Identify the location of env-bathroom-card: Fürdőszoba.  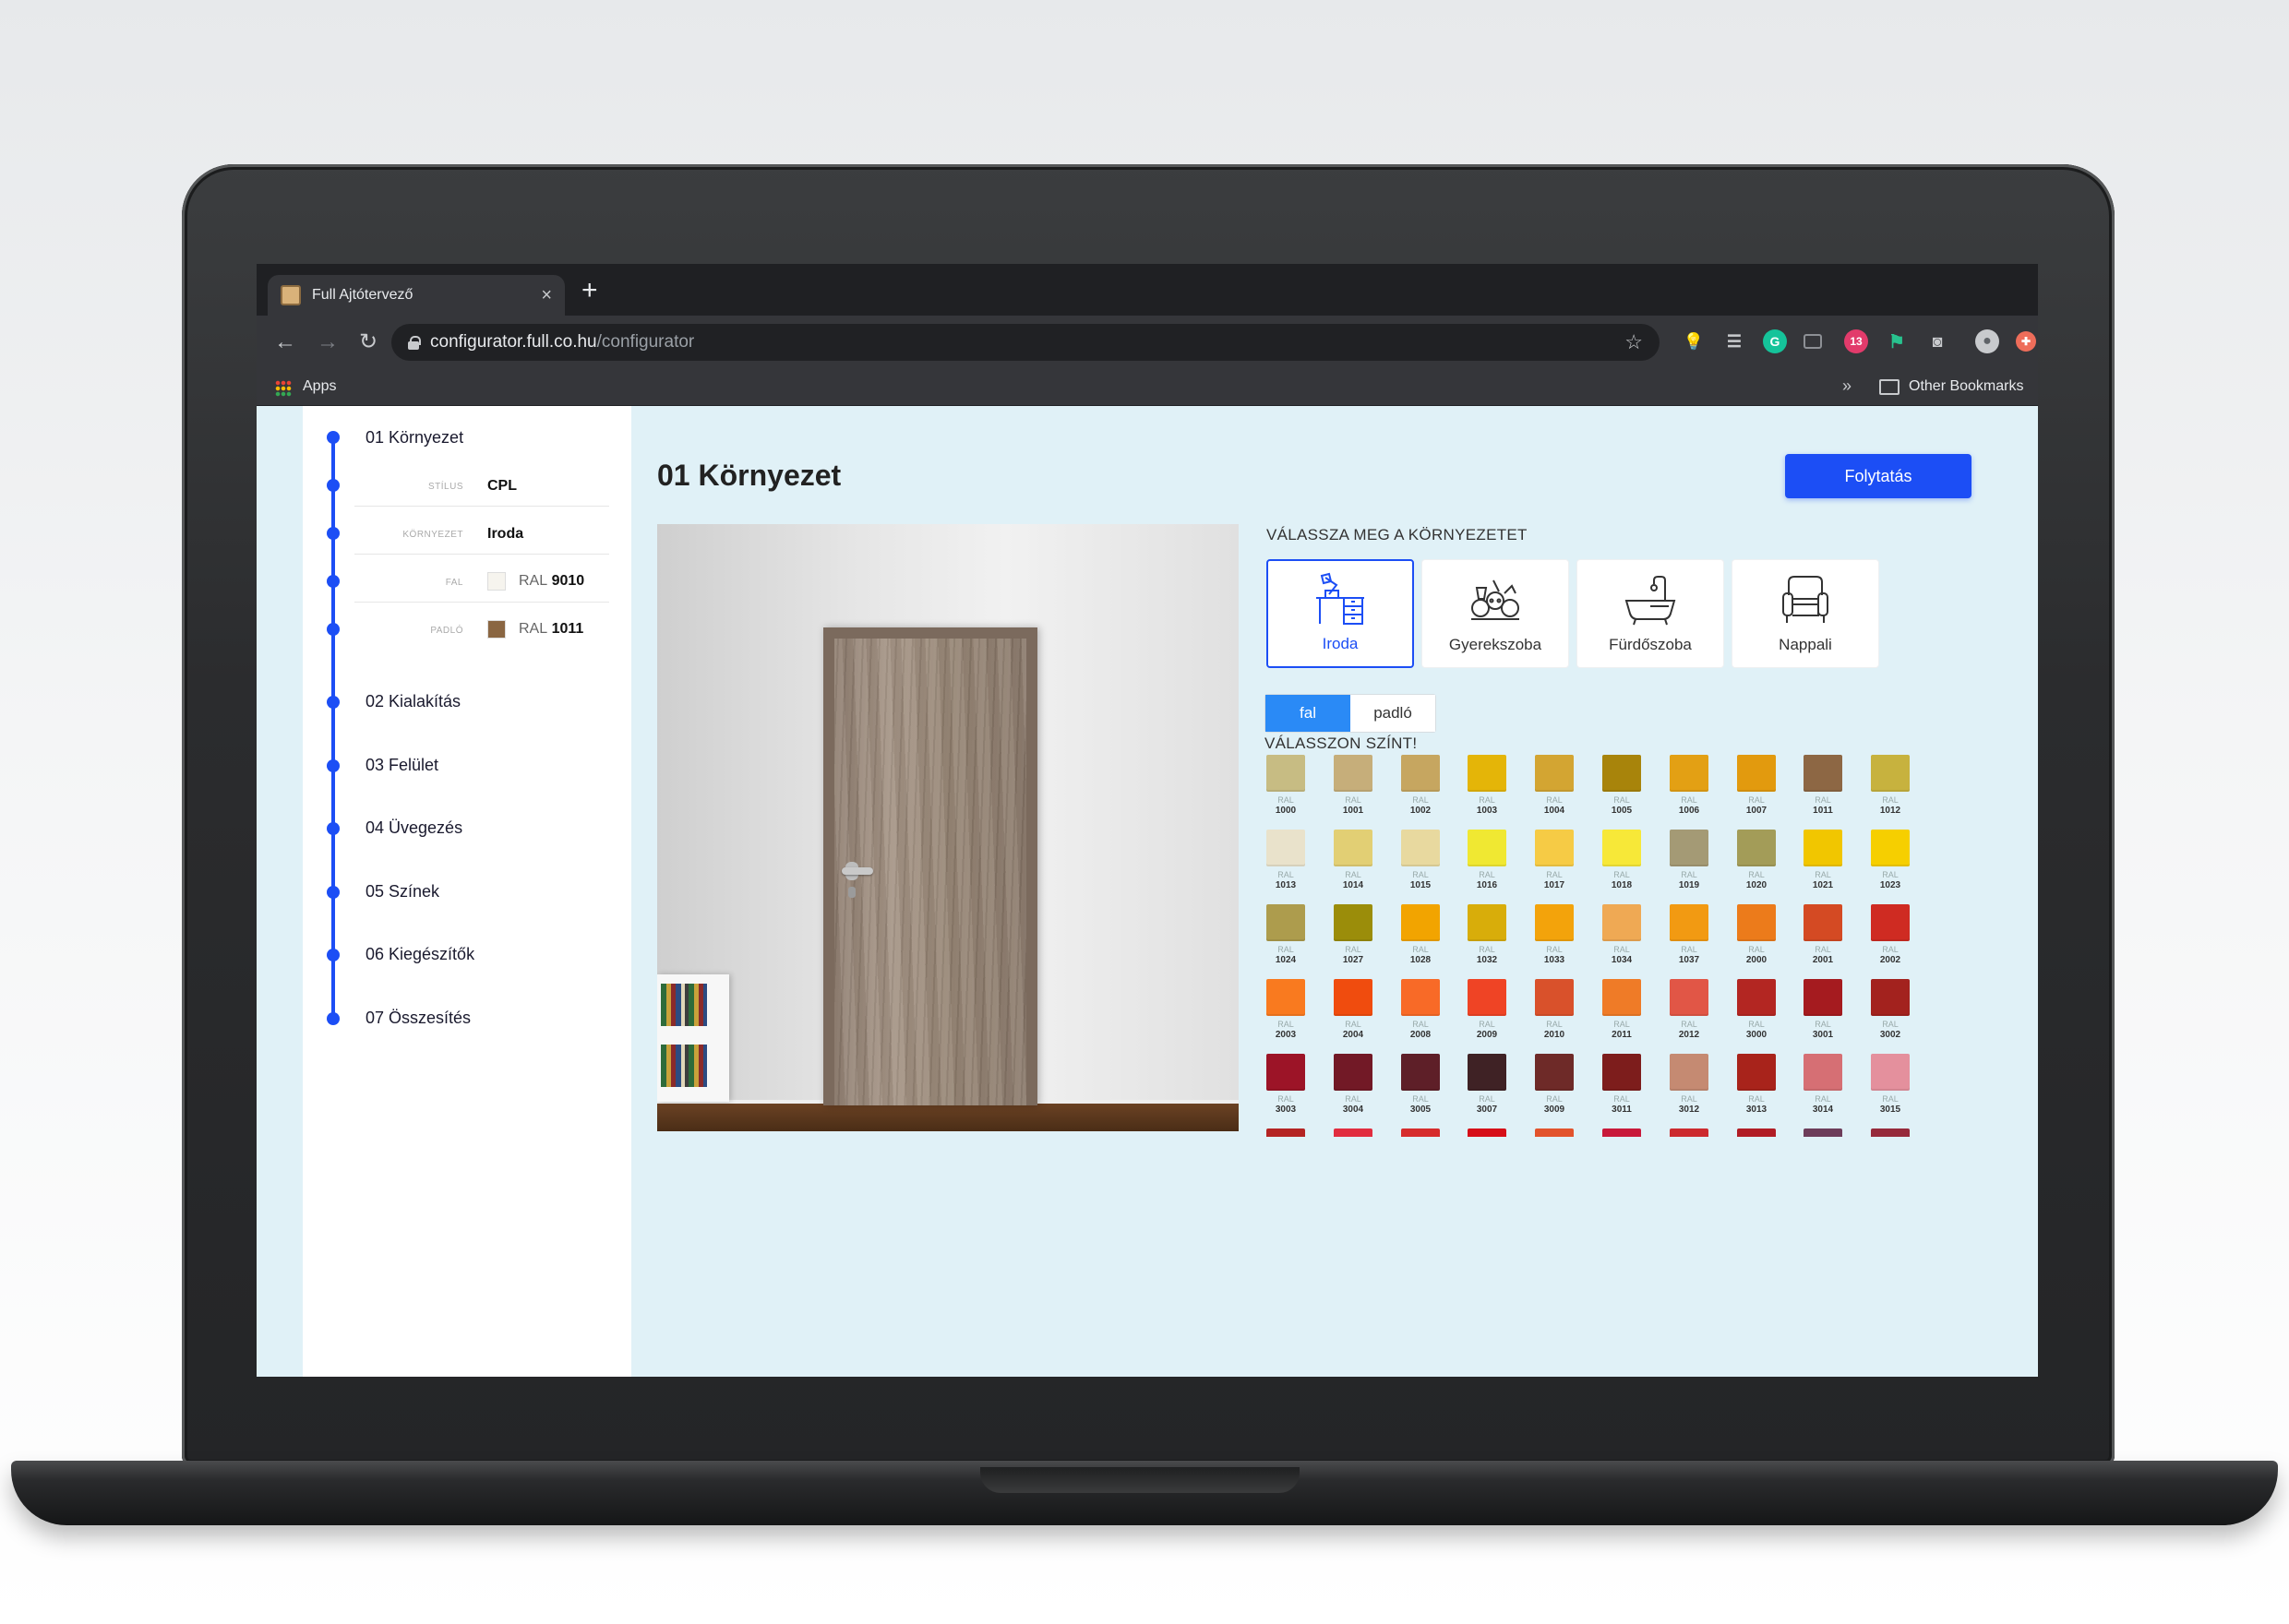
(1650, 613).